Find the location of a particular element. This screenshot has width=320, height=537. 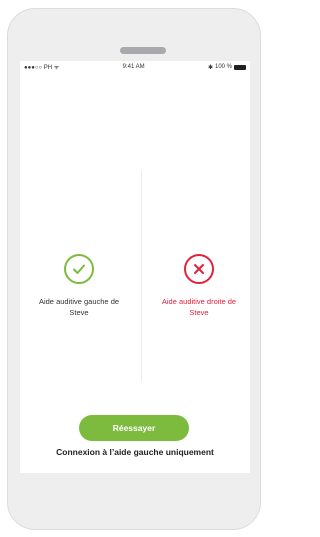

retry-button: Réessayer is located at coordinates (134, 428).